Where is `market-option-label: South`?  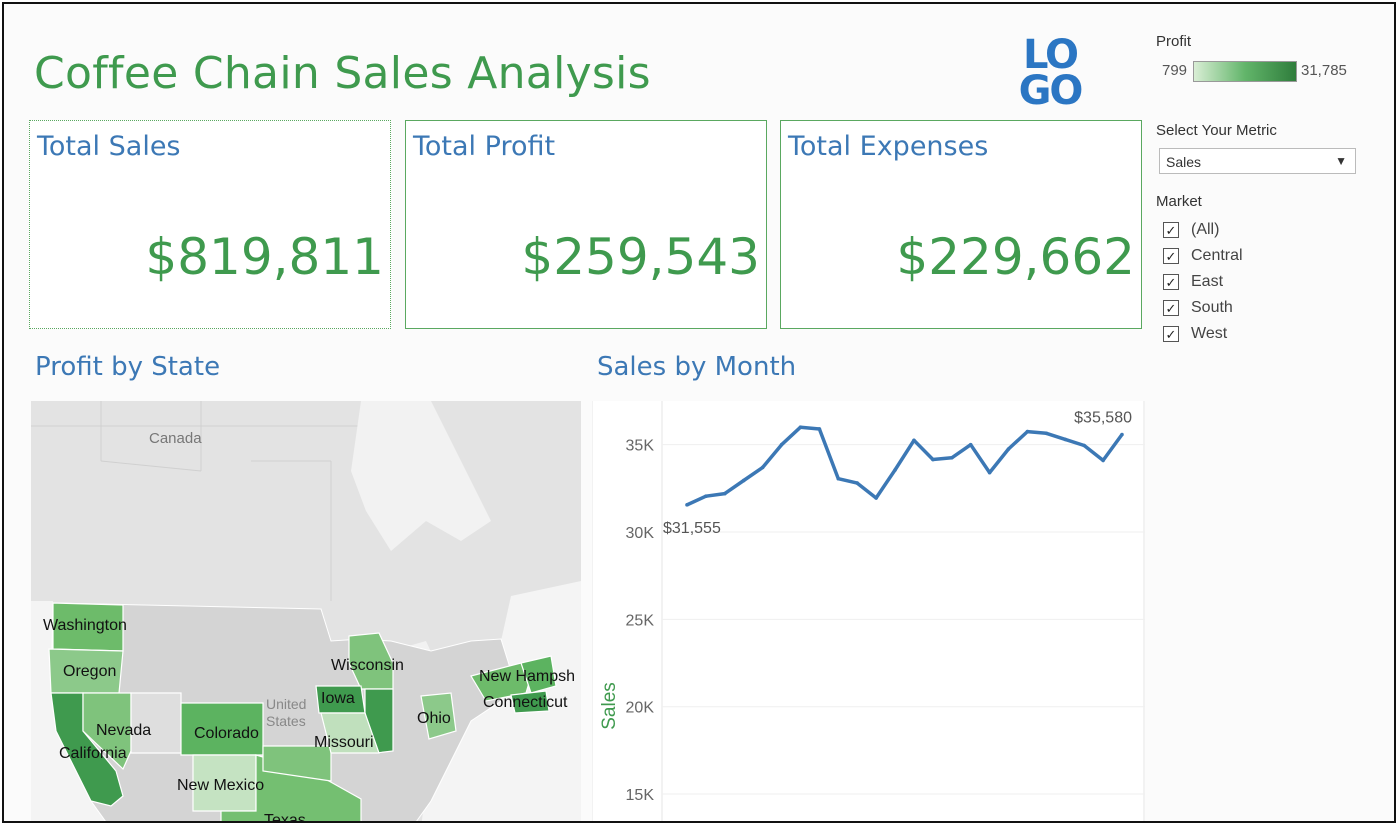 market-option-label: South is located at coordinates (1212, 307).